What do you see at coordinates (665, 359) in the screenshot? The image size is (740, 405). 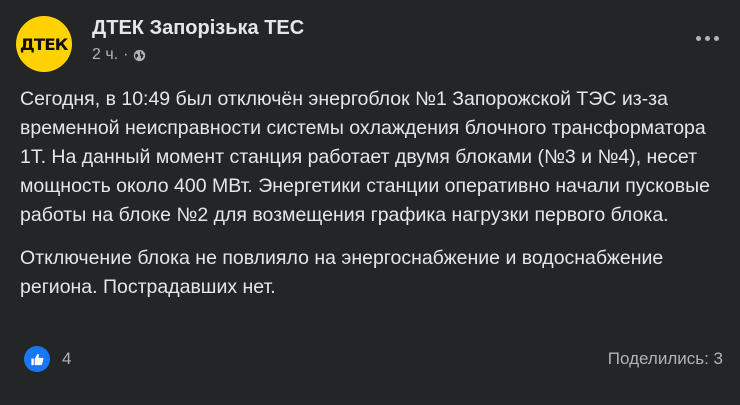 I see `shares-count: Поделились: 3` at bounding box center [665, 359].